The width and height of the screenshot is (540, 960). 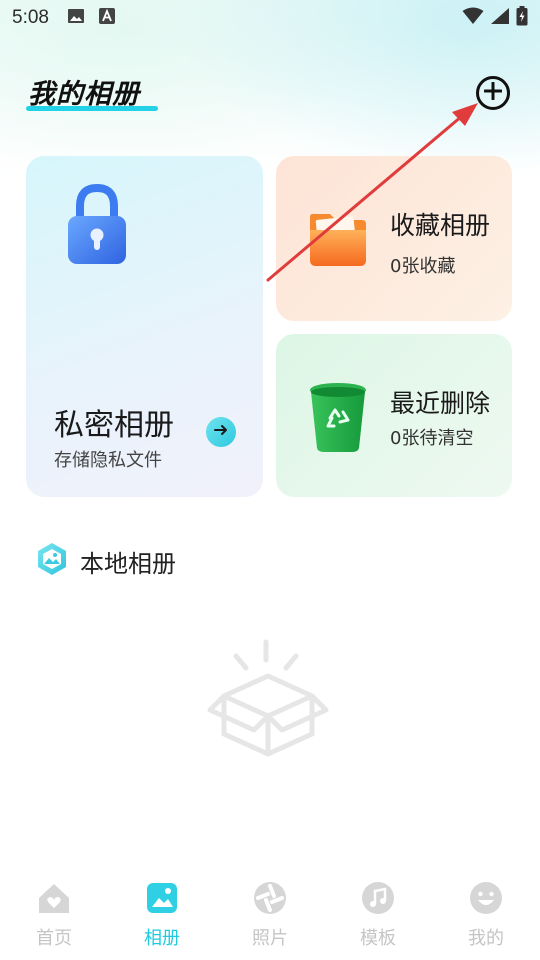 I want to click on nav-item-photos: 照片, so click(x=270, y=916).